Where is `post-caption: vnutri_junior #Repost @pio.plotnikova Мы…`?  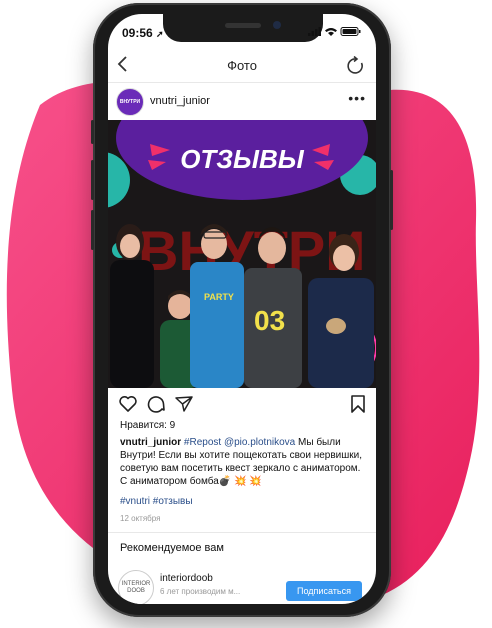 post-caption: vnutri_junior #Repost @pio.plotnikova Мы… is located at coordinates (243, 462).